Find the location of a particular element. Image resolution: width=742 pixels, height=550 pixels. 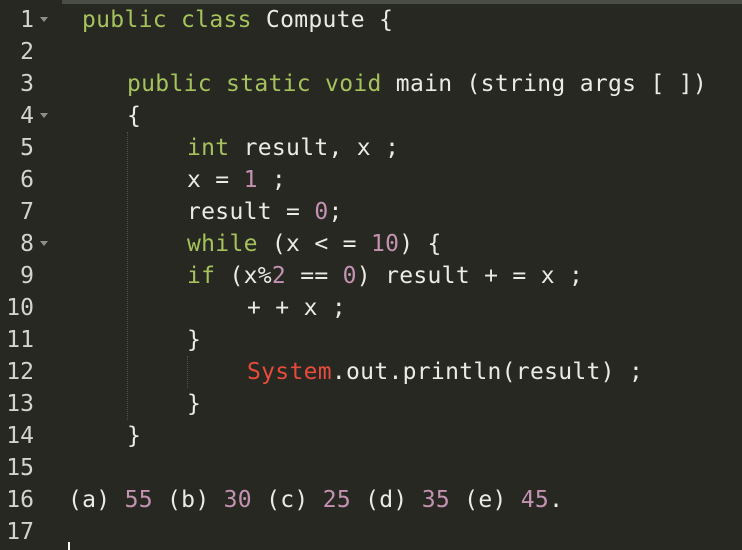

code-line-7: result = 0; is located at coordinates (265, 212).